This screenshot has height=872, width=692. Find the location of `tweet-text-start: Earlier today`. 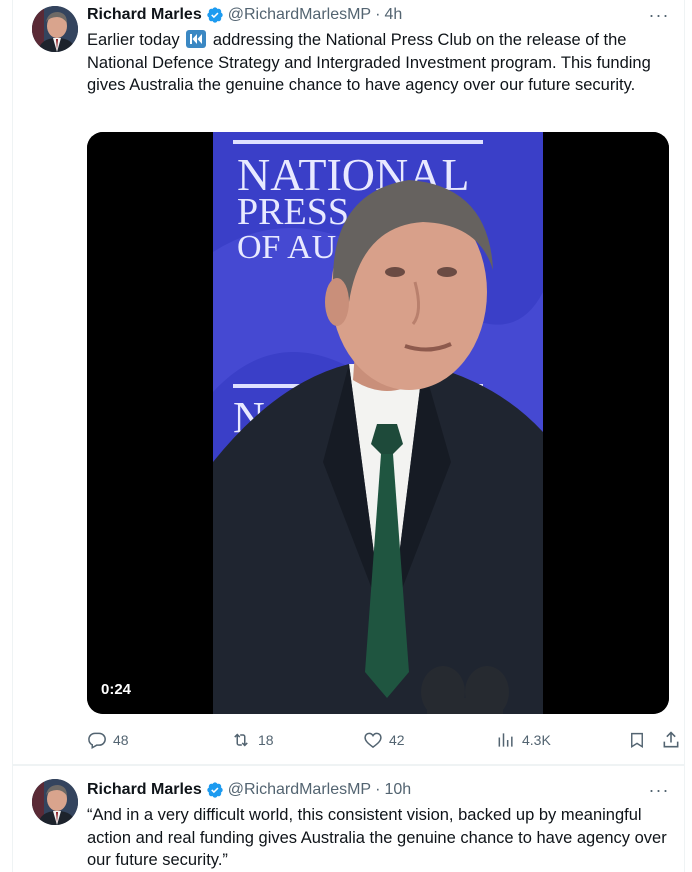

tweet-text-start: Earlier today is located at coordinates (133, 40).